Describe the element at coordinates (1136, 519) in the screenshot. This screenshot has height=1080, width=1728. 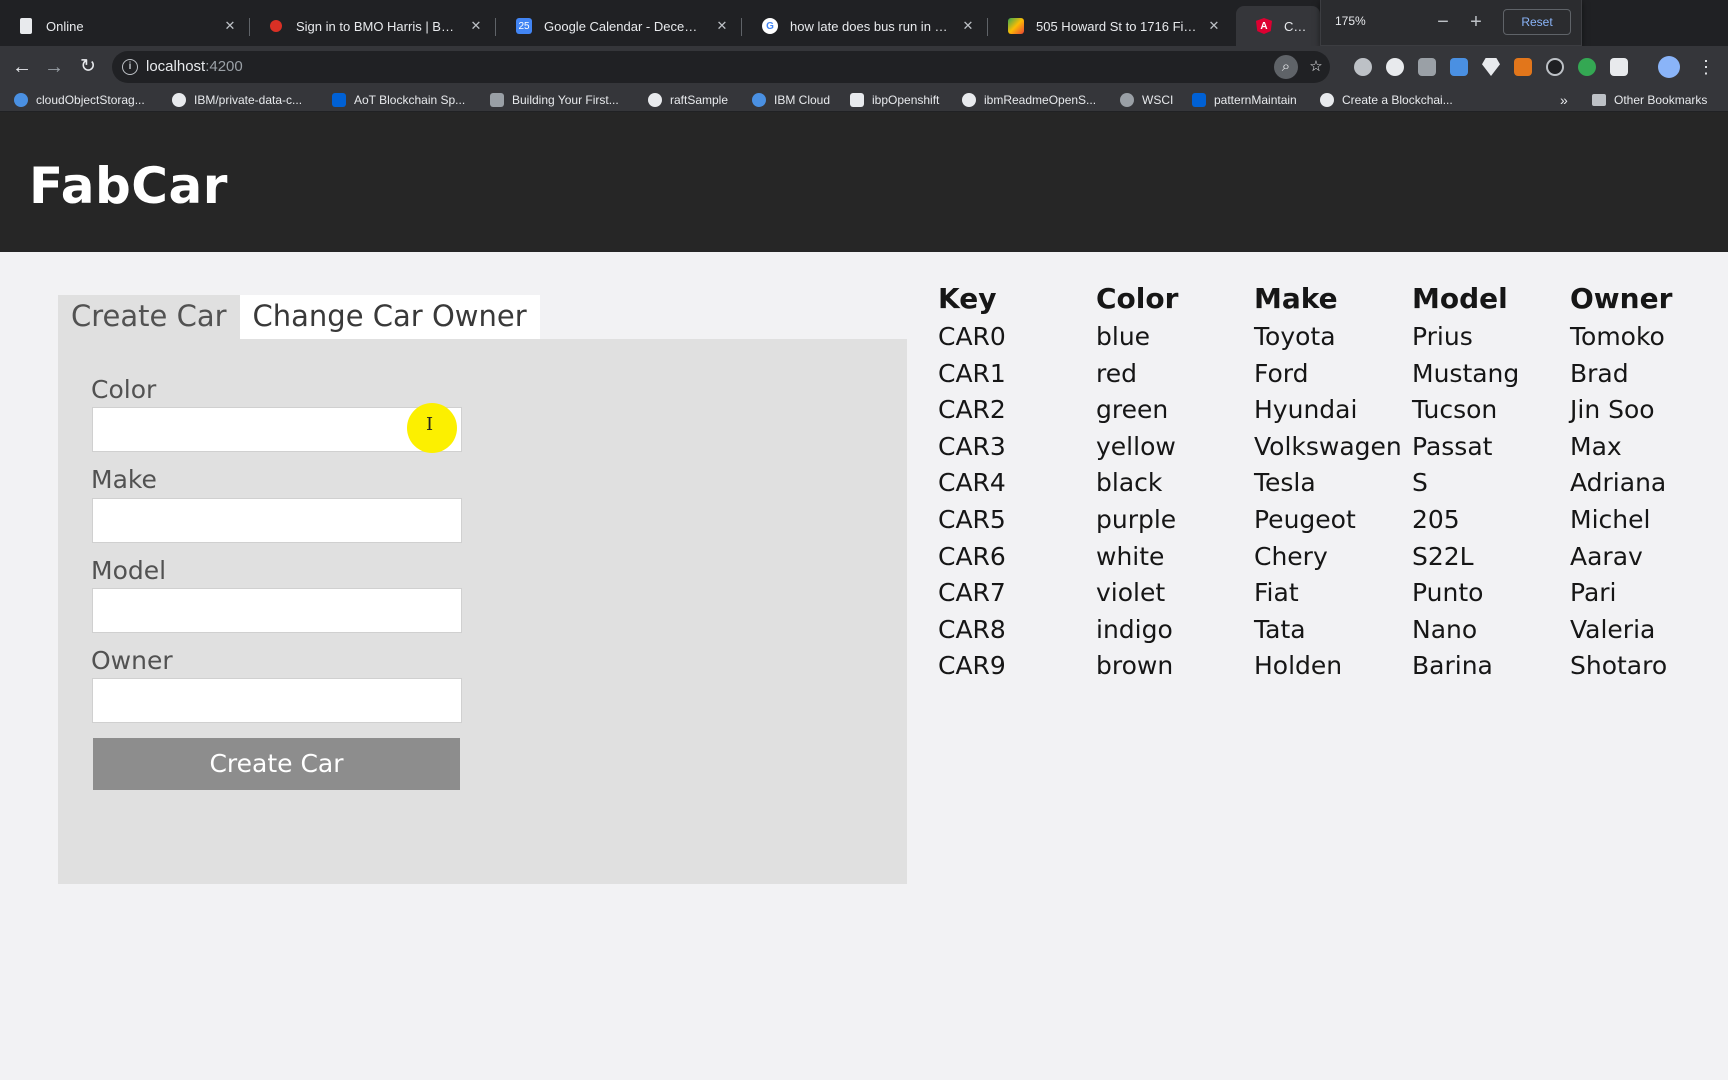
I see `table-cell: purple` at that location.